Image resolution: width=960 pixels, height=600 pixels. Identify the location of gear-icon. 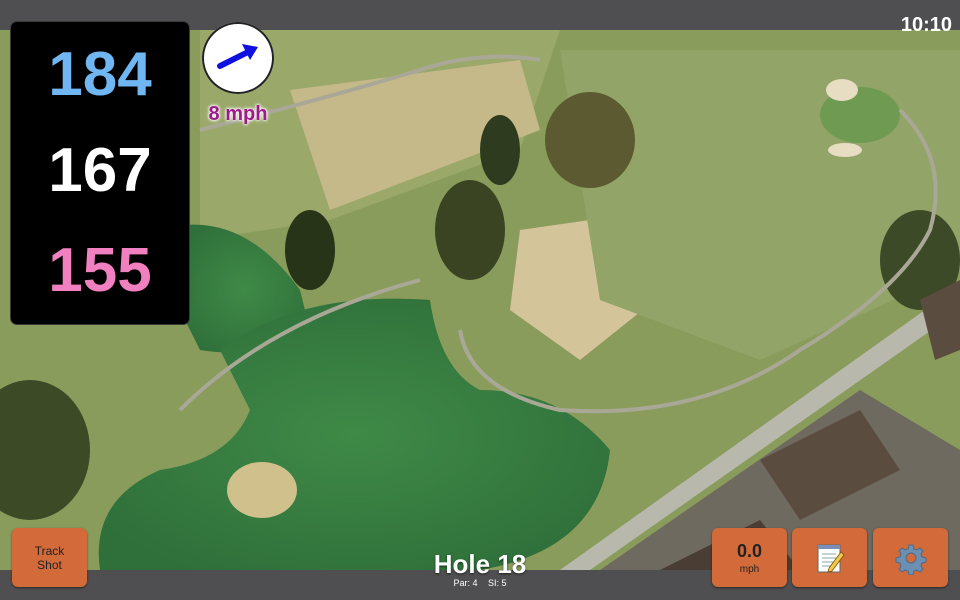
(910, 559).